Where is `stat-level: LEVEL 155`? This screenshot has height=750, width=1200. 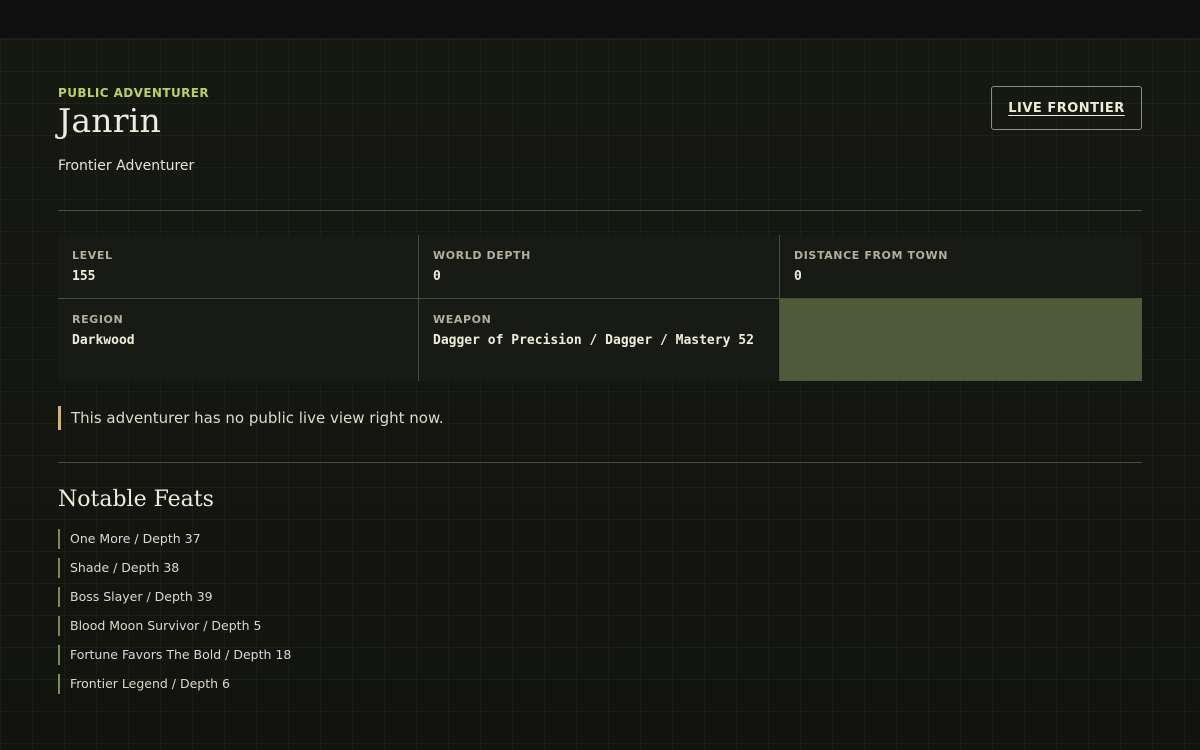
stat-level: LEVEL 155 is located at coordinates (238, 267).